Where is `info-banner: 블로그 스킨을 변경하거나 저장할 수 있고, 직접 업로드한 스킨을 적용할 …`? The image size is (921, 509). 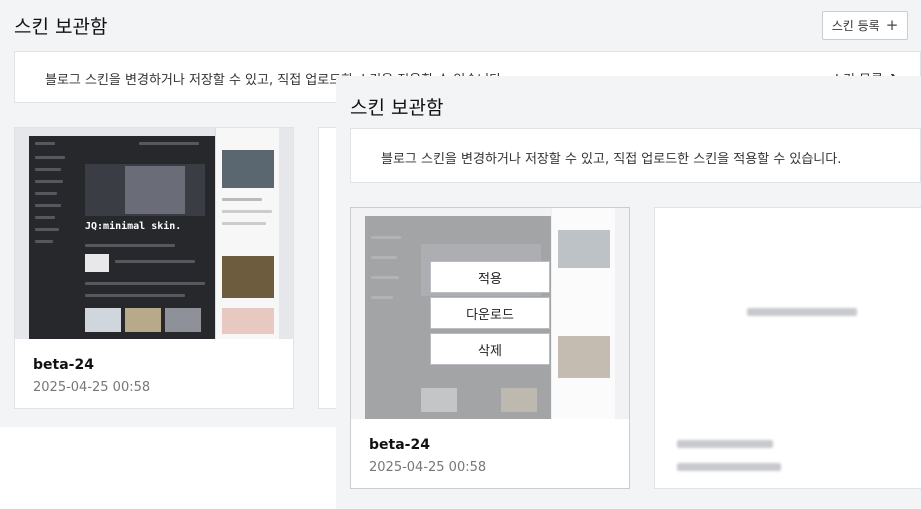
info-banner: 블로그 스킨을 변경하거나 저장할 수 있고, 직접 업로드한 스킨을 적용할 … is located at coordinates (635, 155).